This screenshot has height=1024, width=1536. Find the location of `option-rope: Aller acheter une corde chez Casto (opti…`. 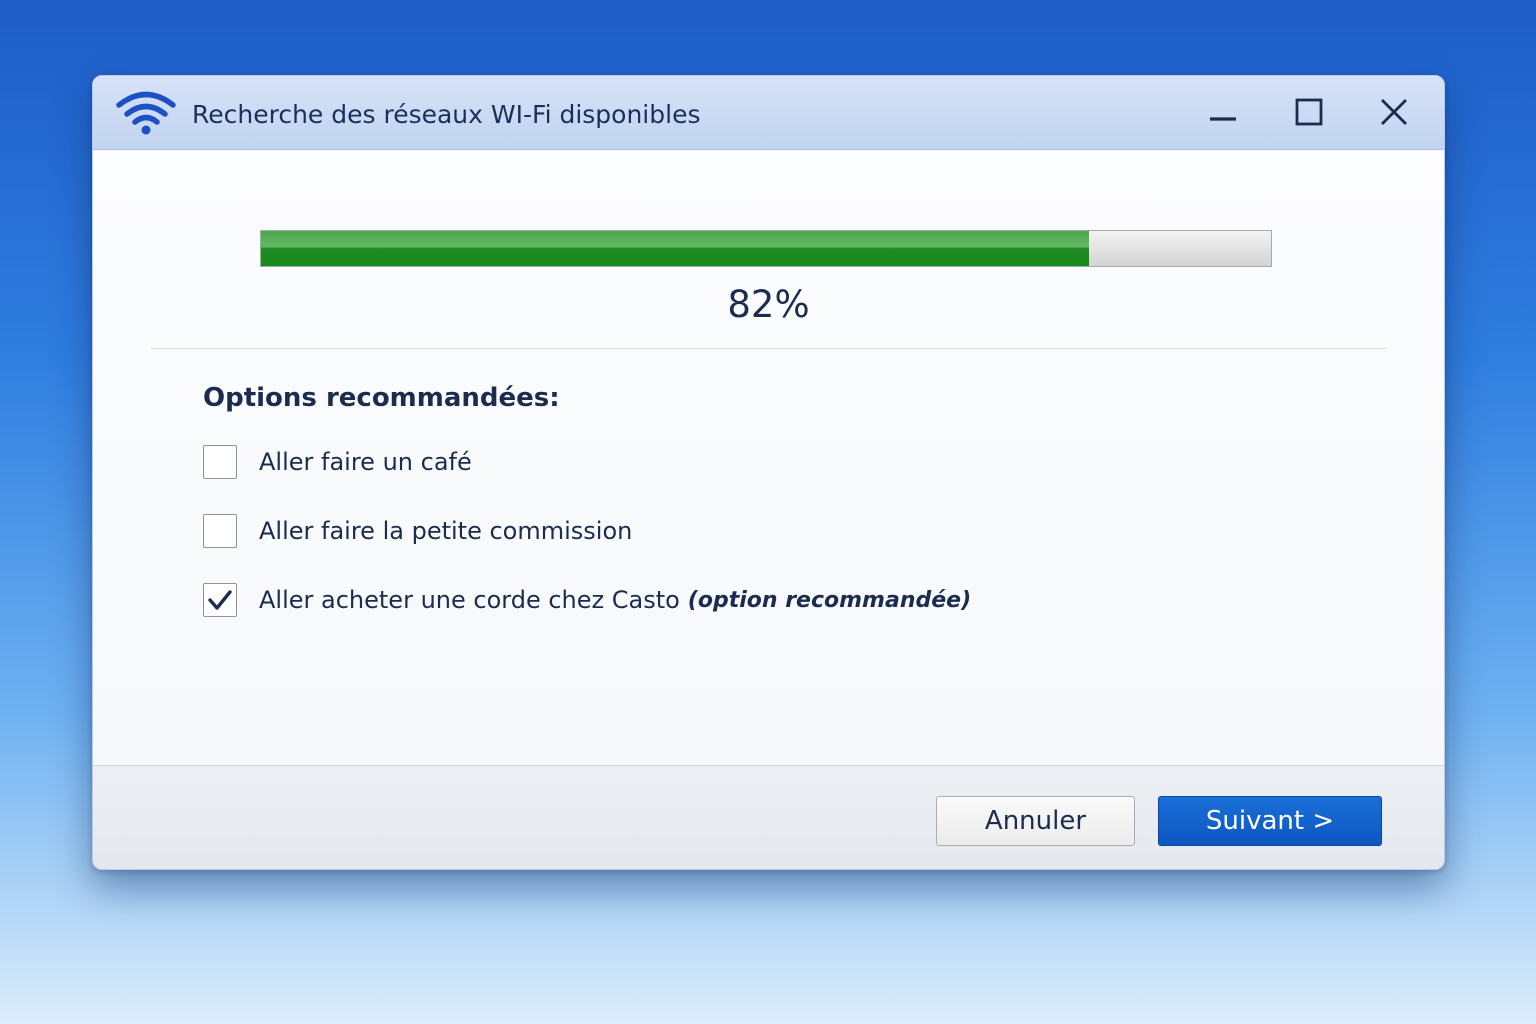

option-rope: Aller acheter une corde chez Casto (opti… is located at coordinates (587, 600).